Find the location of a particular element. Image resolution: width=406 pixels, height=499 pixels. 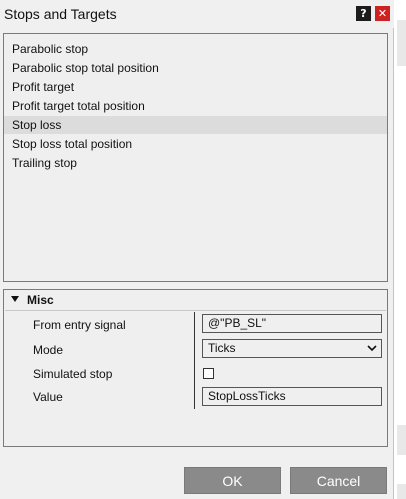

from-entry-signal-label: From entry signal is located at coordinates (79, 325).